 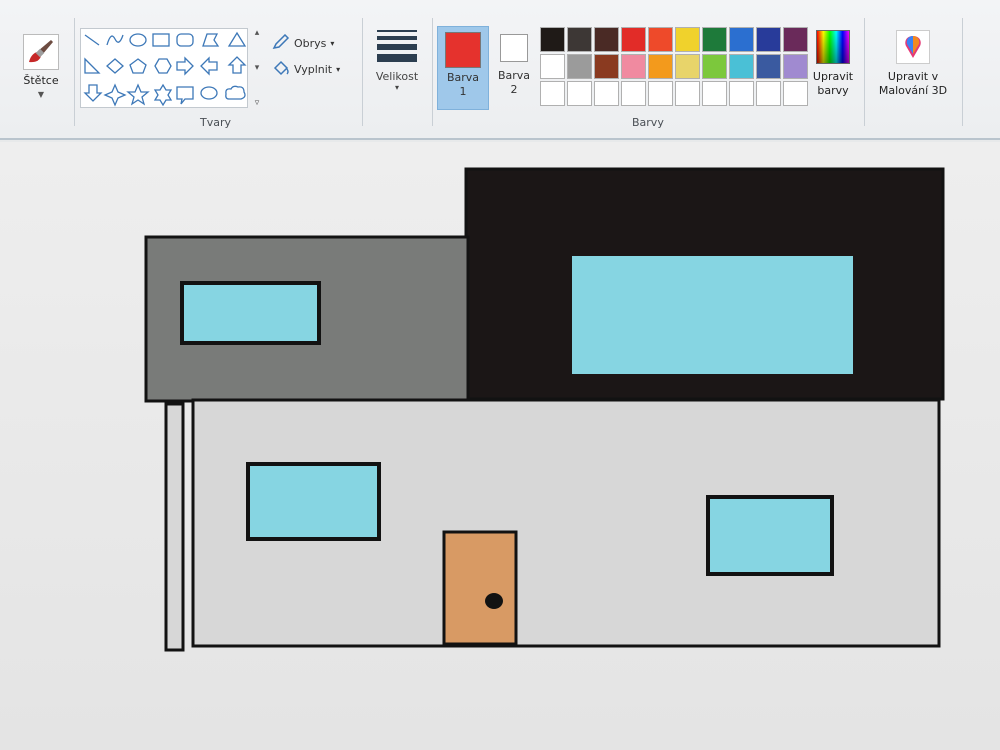 What do you see at coordinates (712, 315) in the screenshot?
I see `house-window-upper-right` at bounding box center [712, 315].